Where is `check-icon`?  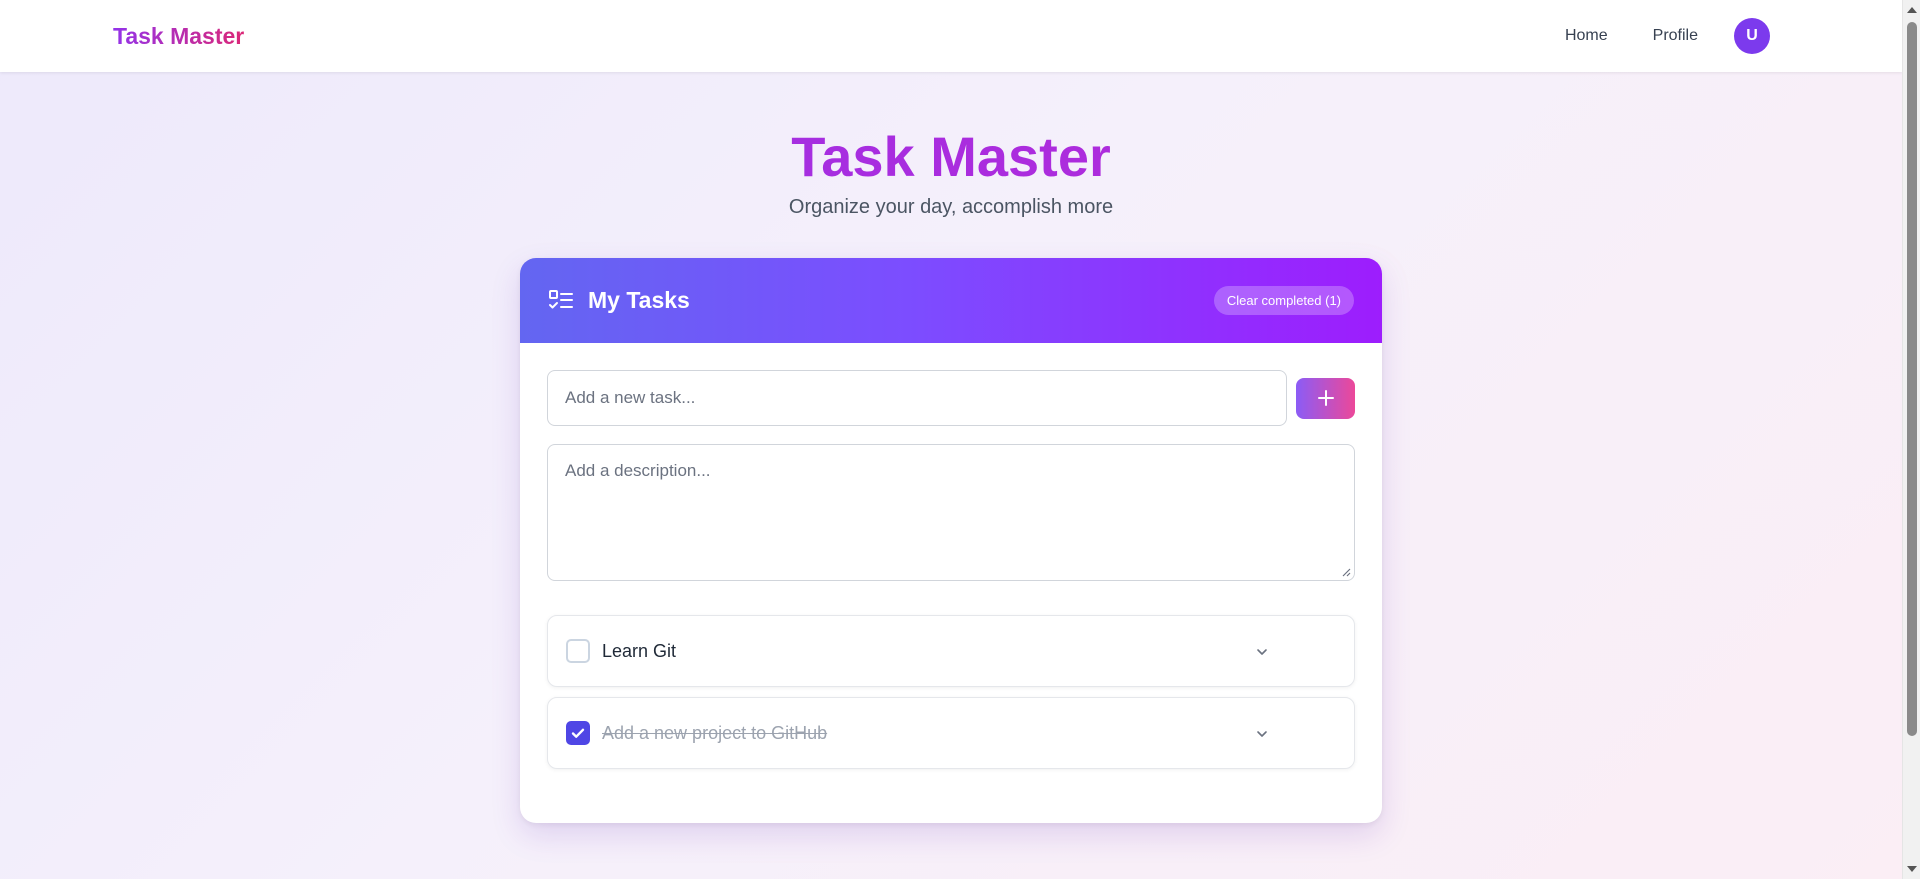
check-icon is located at coordinates (578, 733).